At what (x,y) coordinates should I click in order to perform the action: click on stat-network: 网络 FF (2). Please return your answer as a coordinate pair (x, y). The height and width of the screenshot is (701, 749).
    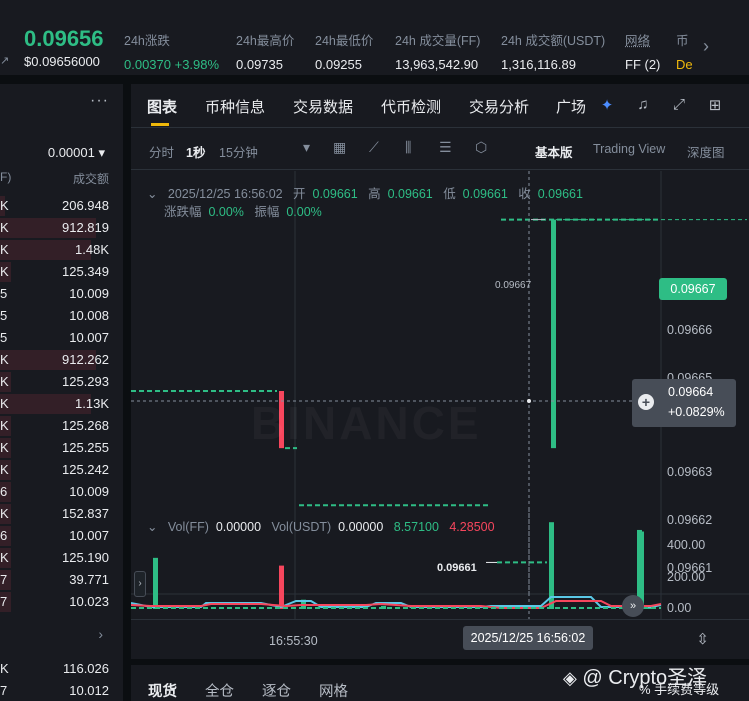
    Looking at the image, I should click on (642, 51).